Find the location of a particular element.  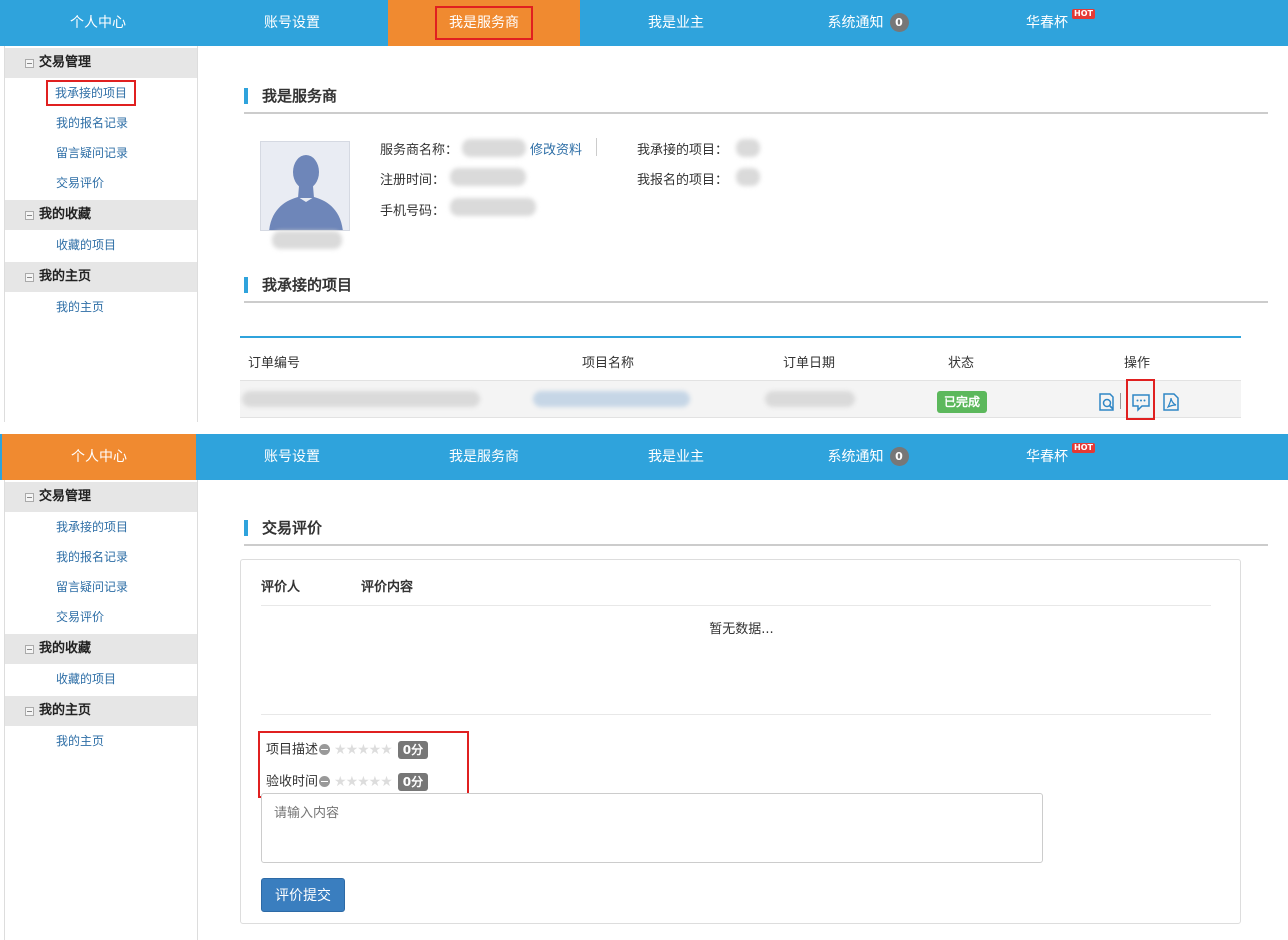

user-silhouette-icon is located at coordinates (305, 186).